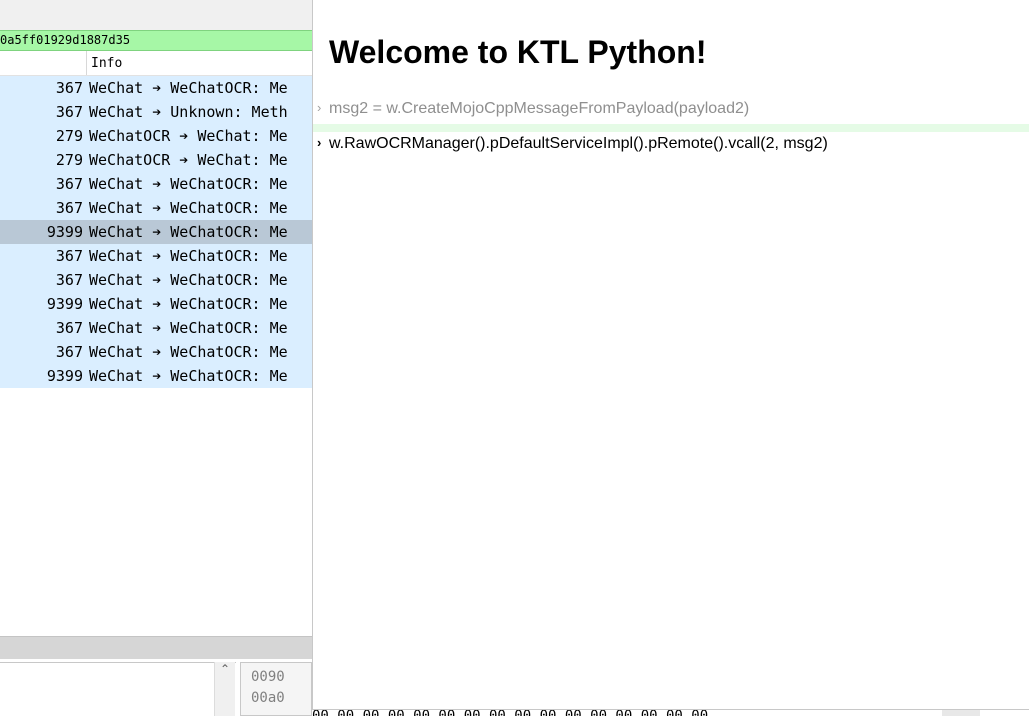 This screenshot has height=717, width=1029. What do you see at coordinates (118, 689) in the screenshot?
I see `packet-detail-pane` at bounding box center [118, 689].